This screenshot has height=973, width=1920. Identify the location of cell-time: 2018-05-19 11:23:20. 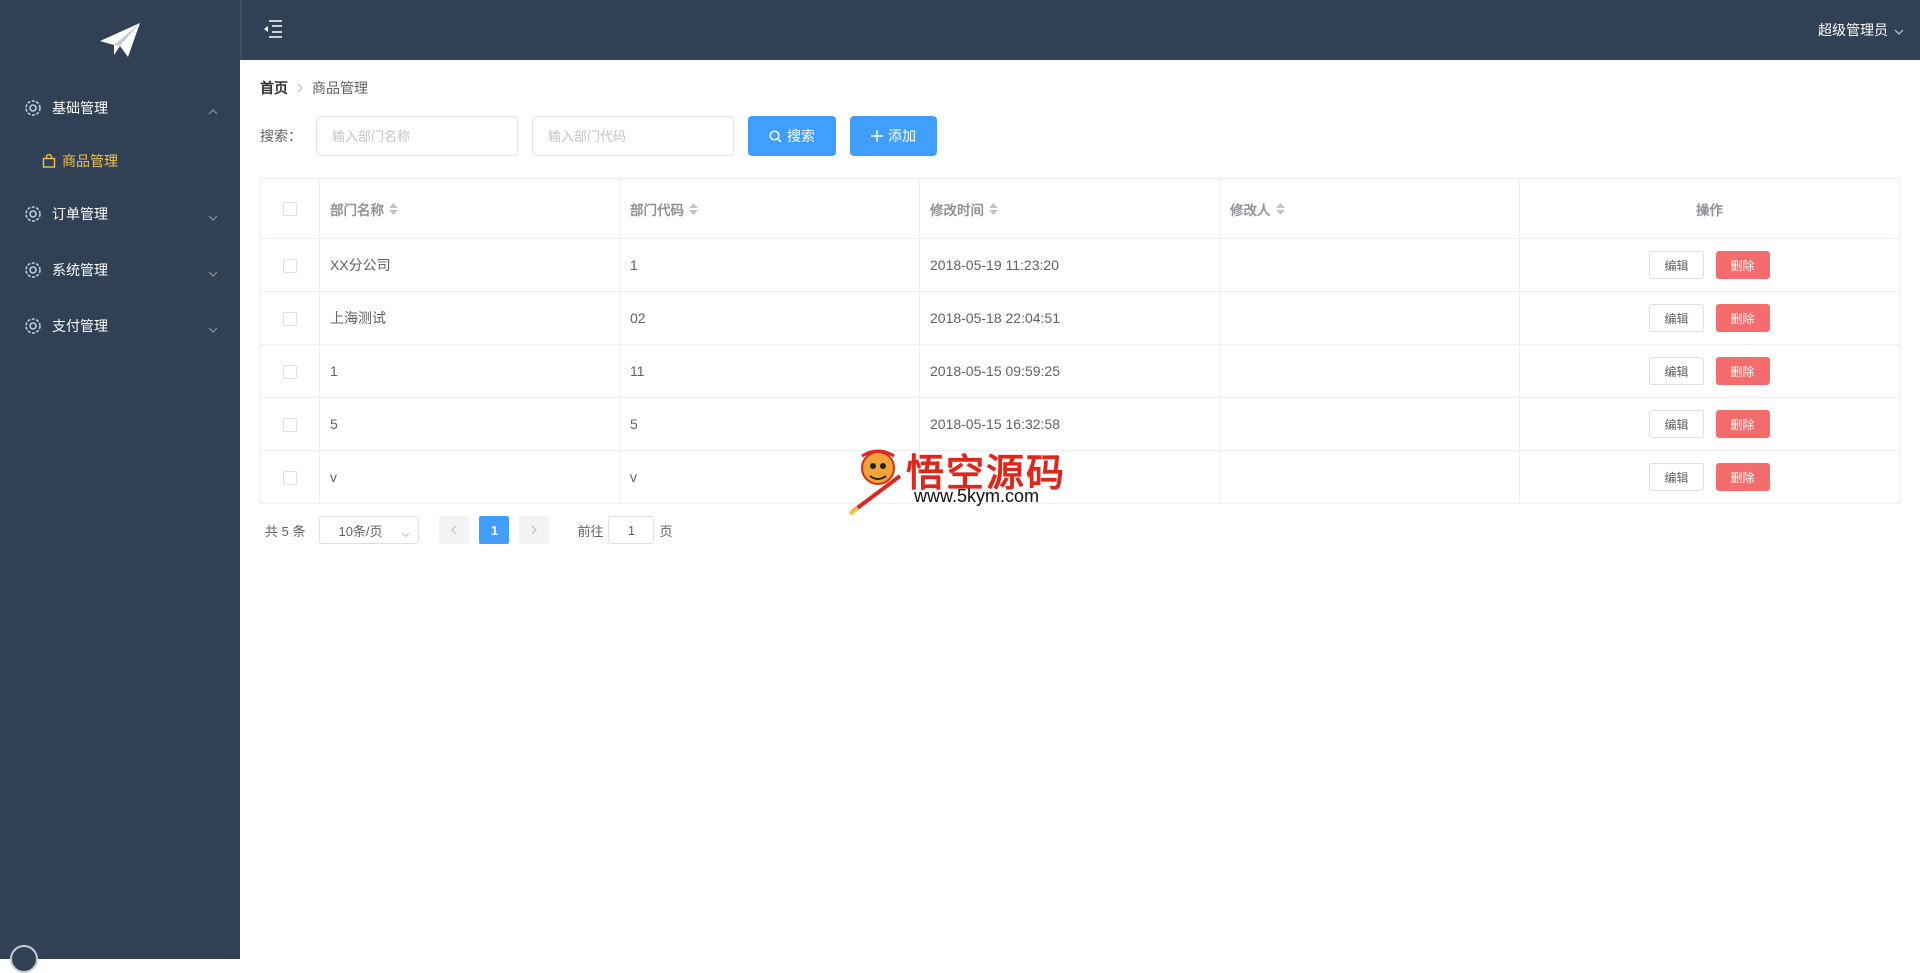
(1069, 265).